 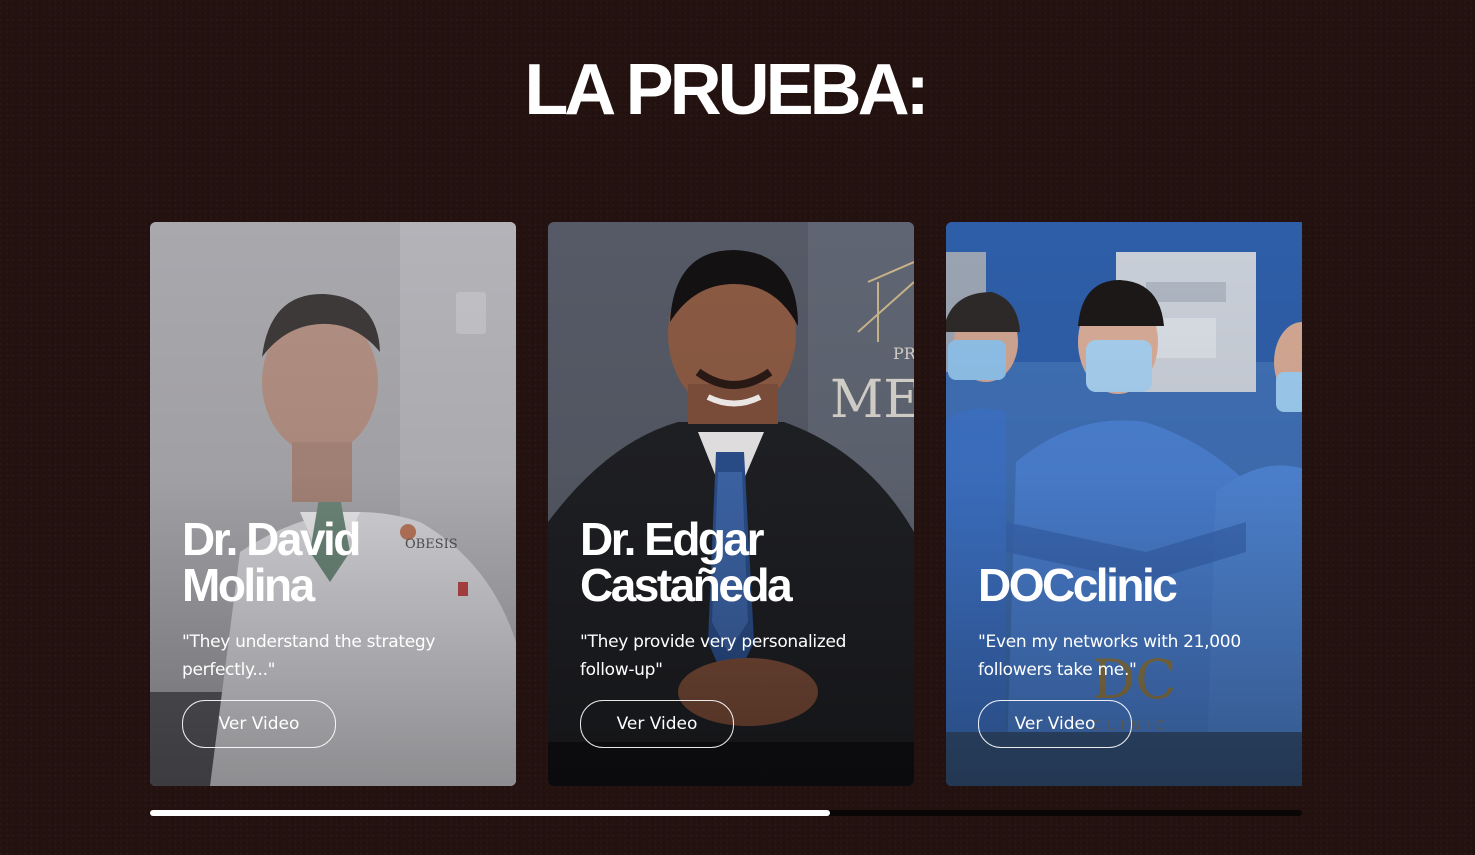 I want to click on testimonial-name: Dr. David Molina, so click(x=271, y=562).